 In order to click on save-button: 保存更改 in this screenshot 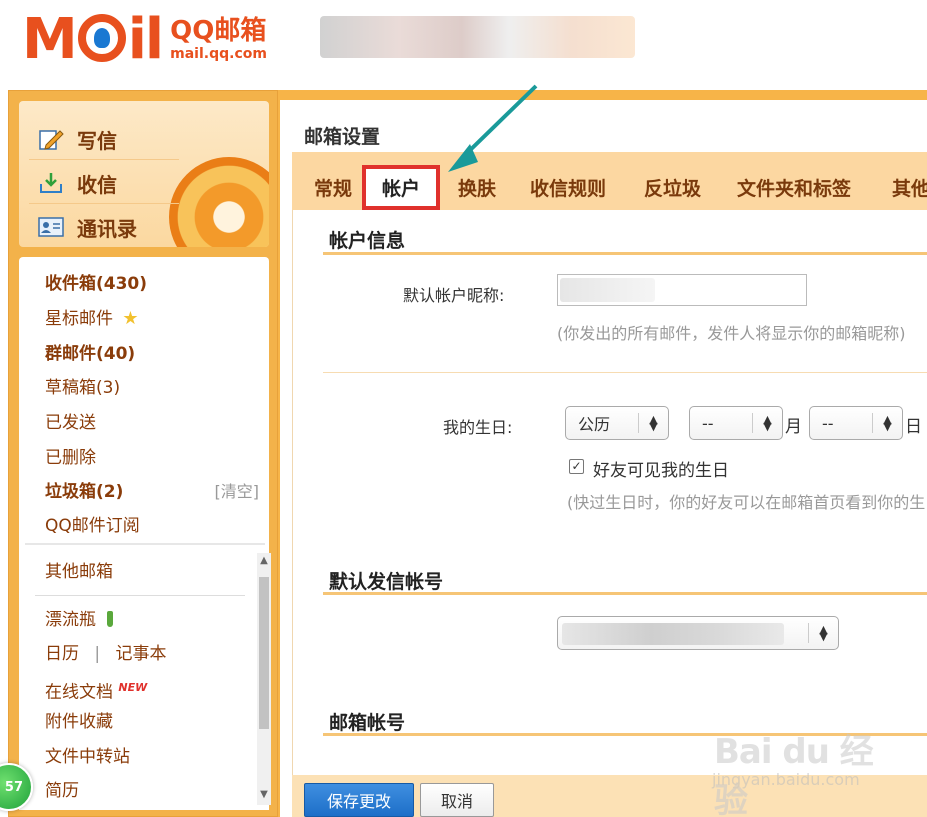, I will do `click(359, 800)`.